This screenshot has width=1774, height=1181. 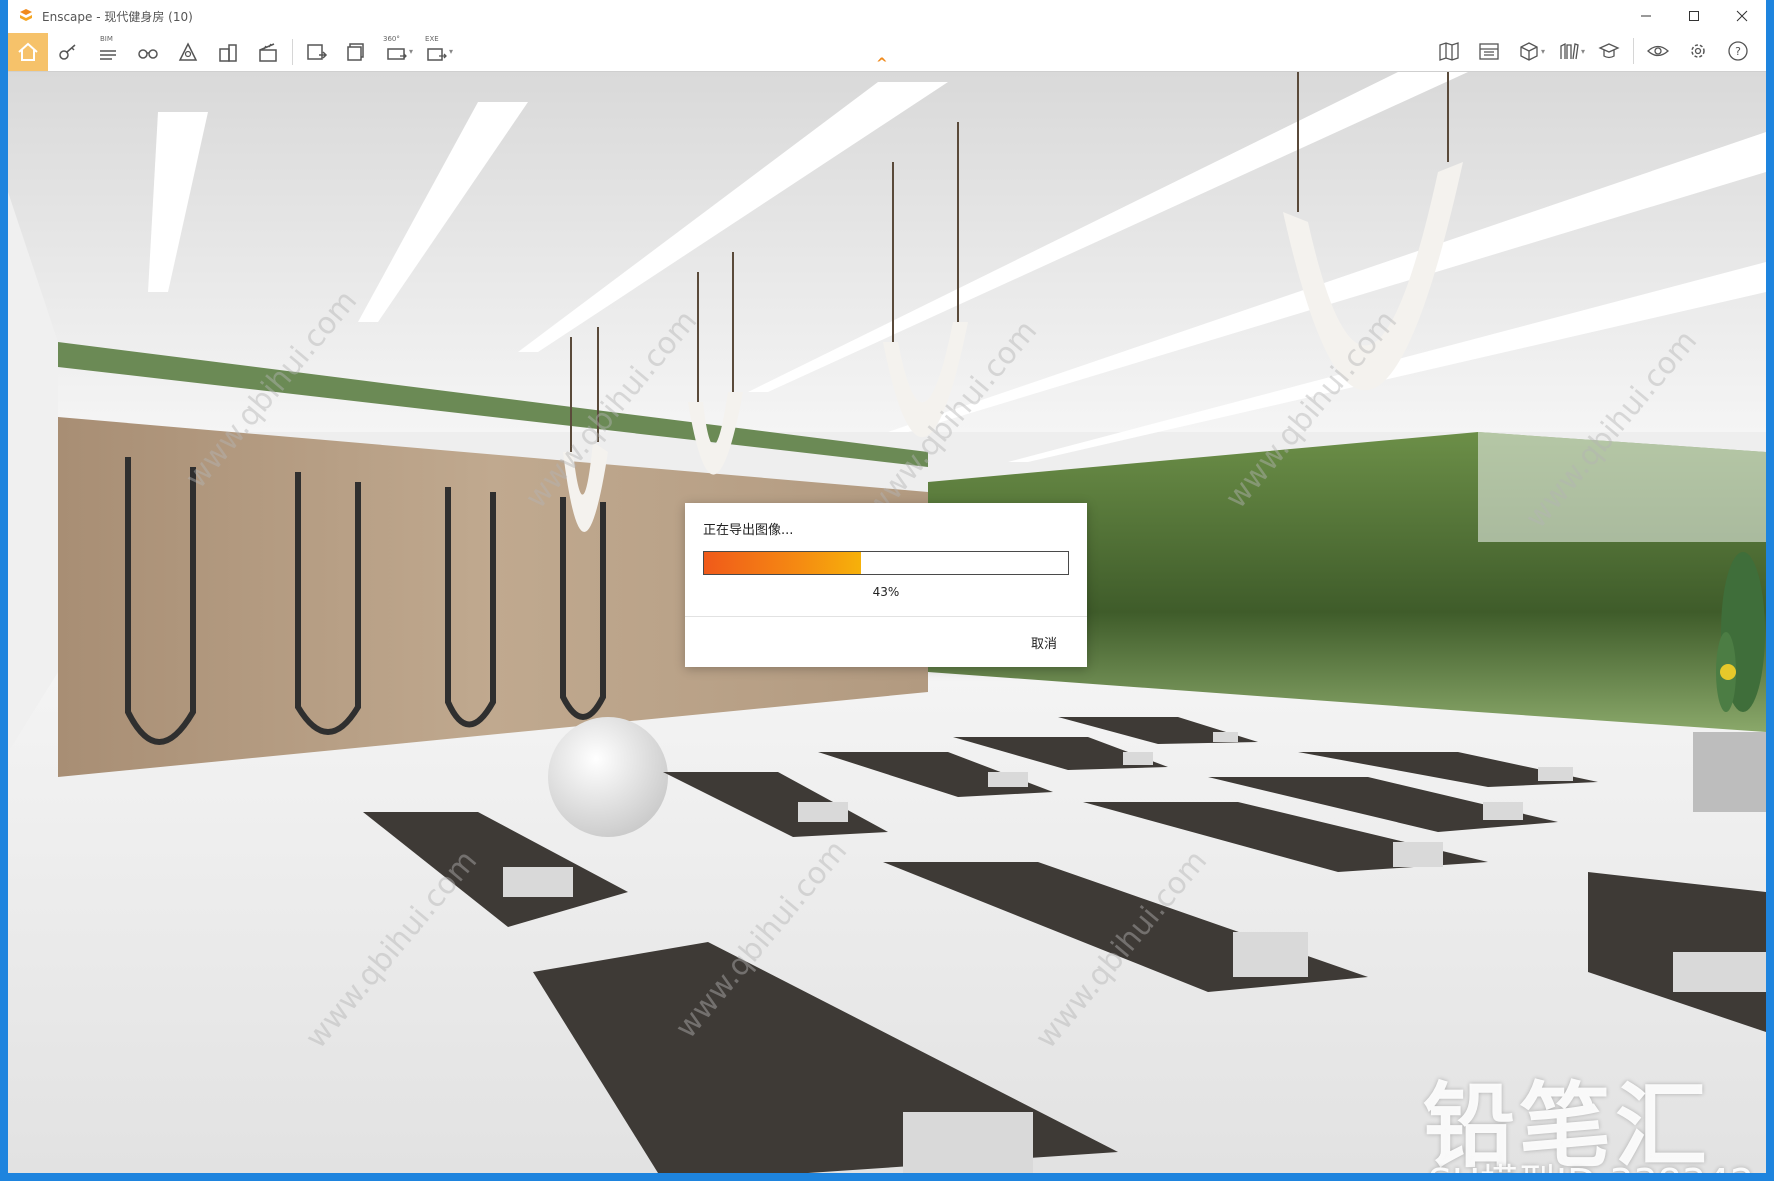 I want to click on clapper-icon, so click(x=268, y=52).